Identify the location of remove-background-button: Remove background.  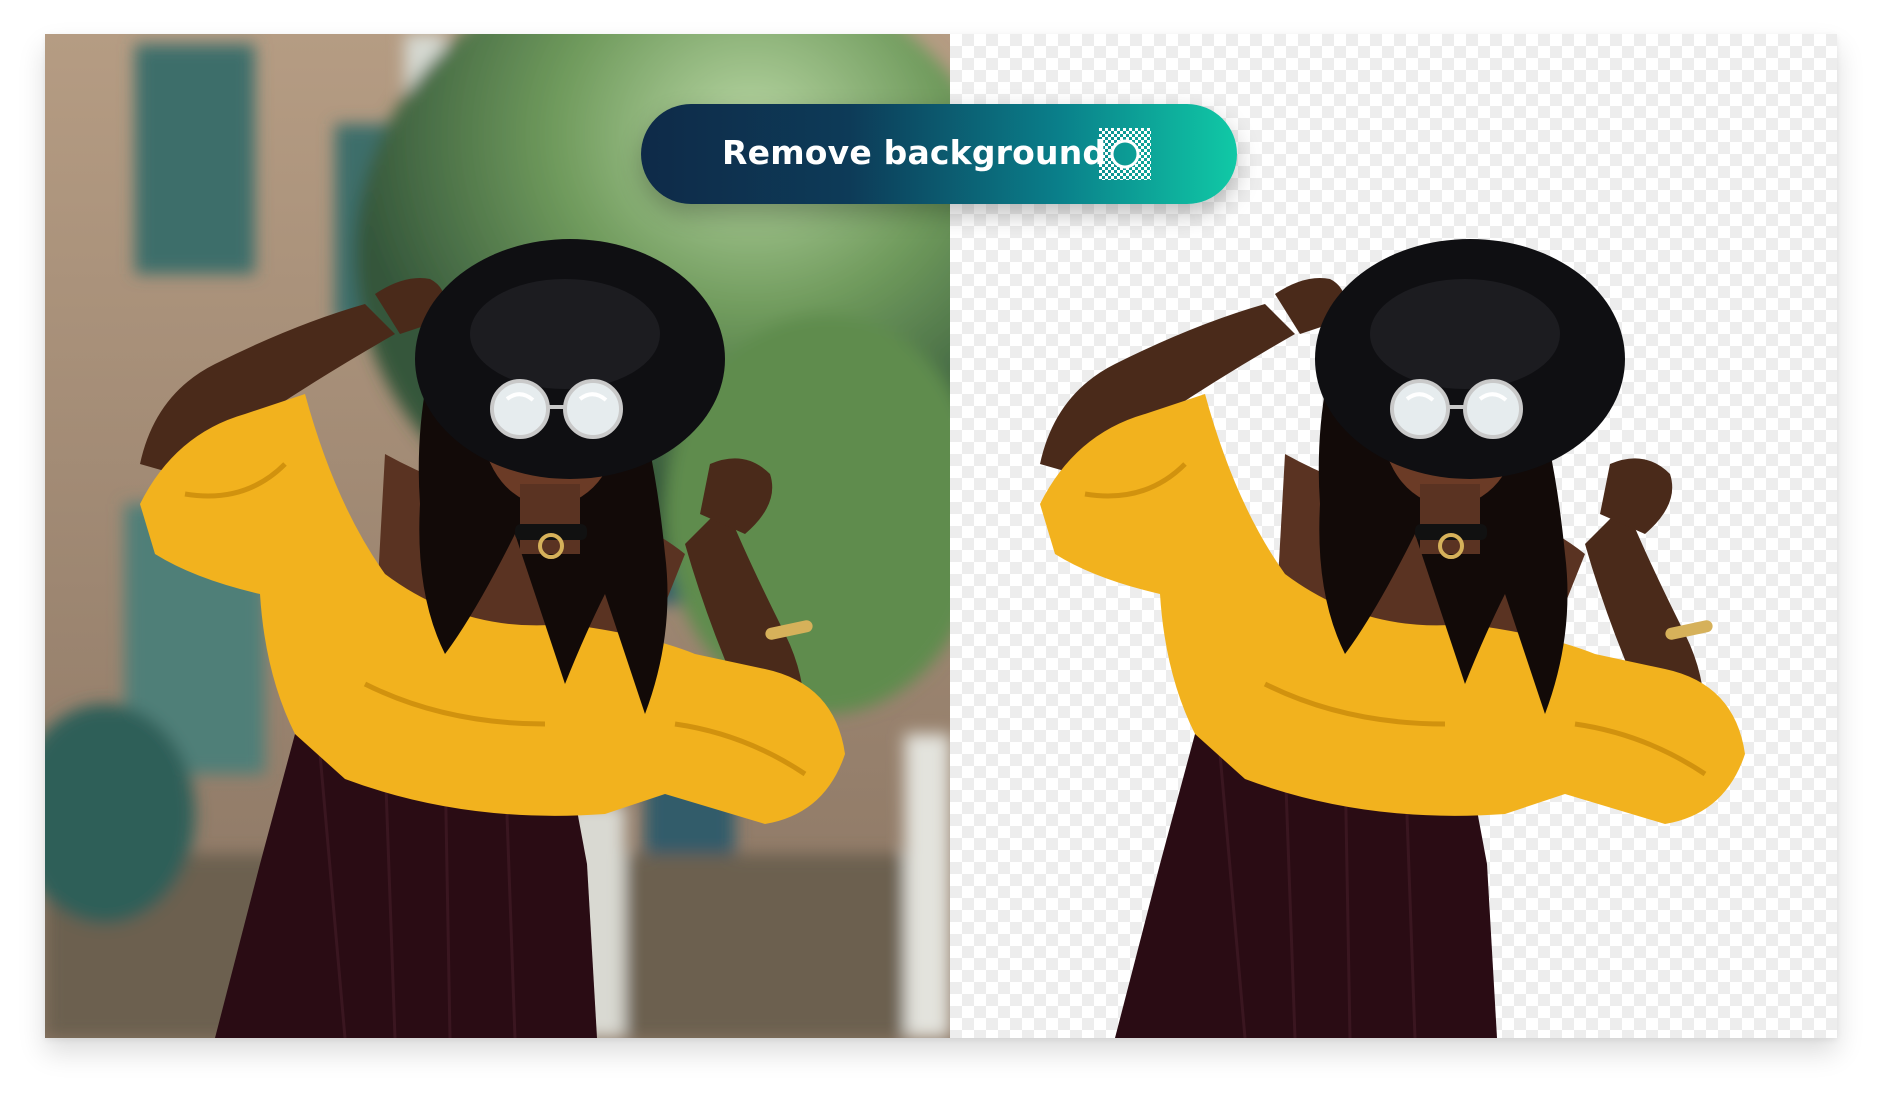
(939, 154).